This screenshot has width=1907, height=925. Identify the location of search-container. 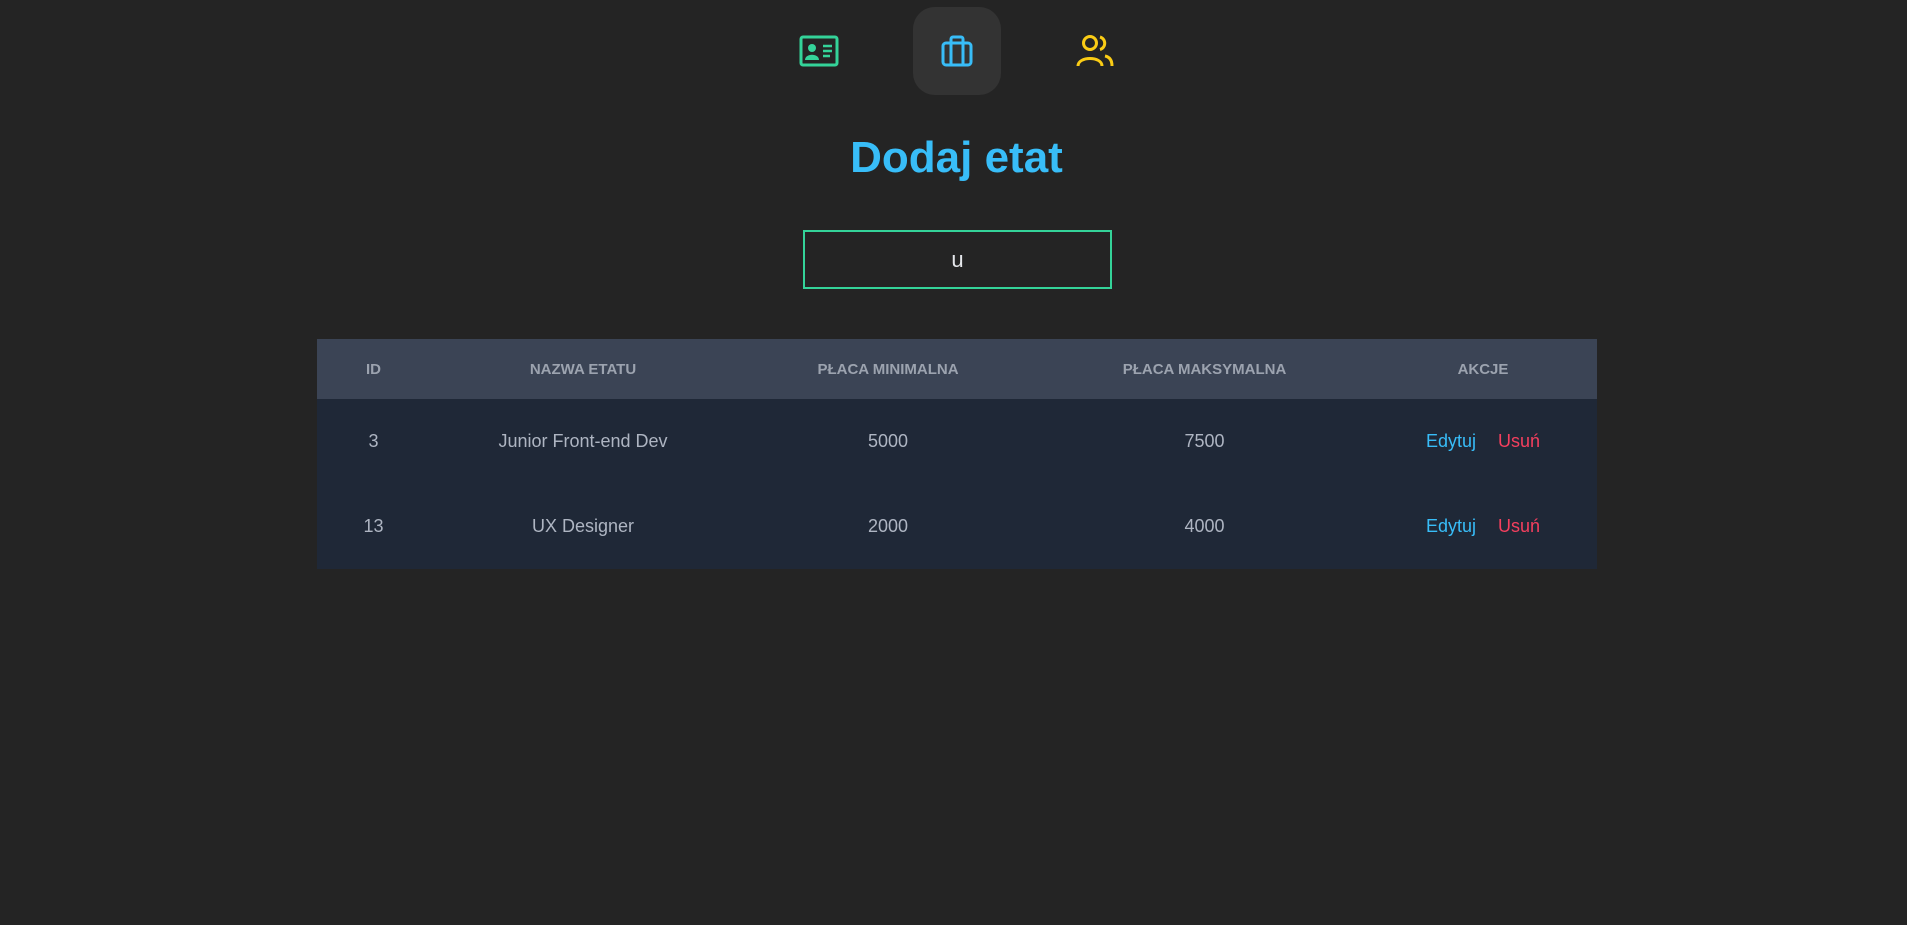
(957, 259).